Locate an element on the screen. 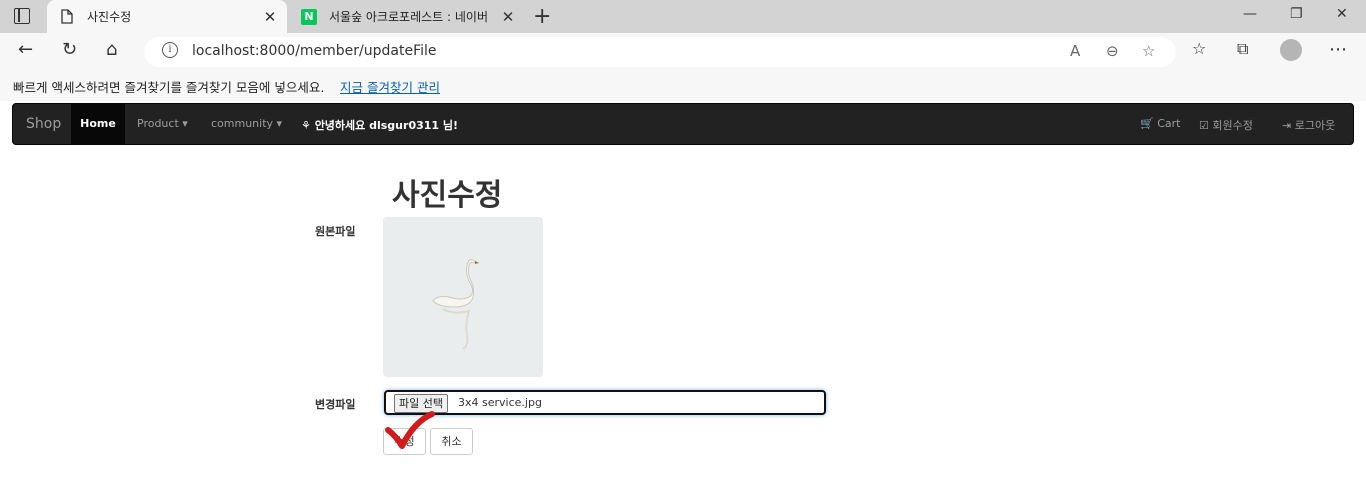  tab-active: 사진수정 ✕ is located at coordinates (167, 16).